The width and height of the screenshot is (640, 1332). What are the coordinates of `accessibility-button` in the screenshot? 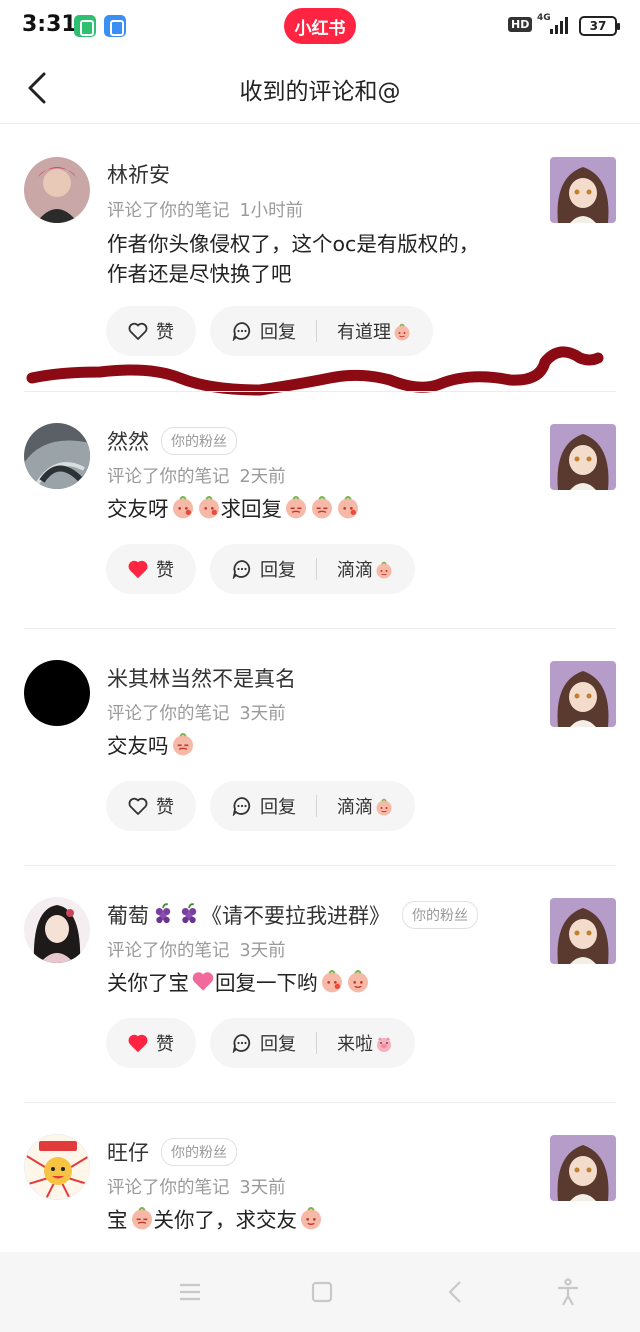 It's located at (568, 1292).